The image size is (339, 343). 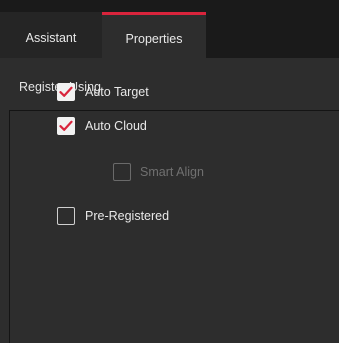 I want to click on smart-align-check-box, so click(x=122, y=172).